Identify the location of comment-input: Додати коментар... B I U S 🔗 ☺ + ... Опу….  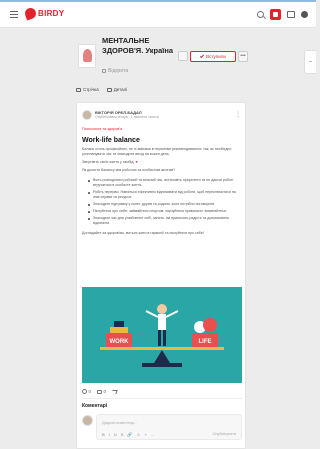
(169, 427).